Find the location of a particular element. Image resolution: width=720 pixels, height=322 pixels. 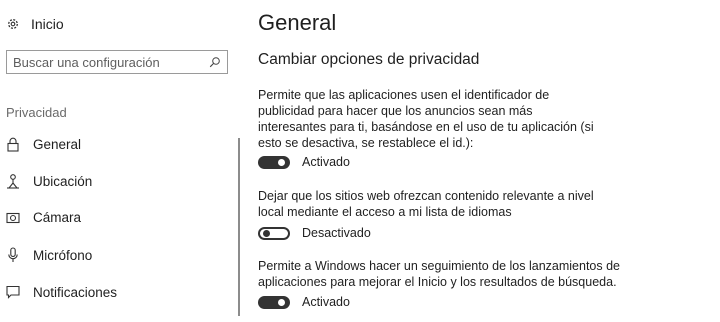

sidebar-item-label: Ubicación is located at coordinates (63, 181).